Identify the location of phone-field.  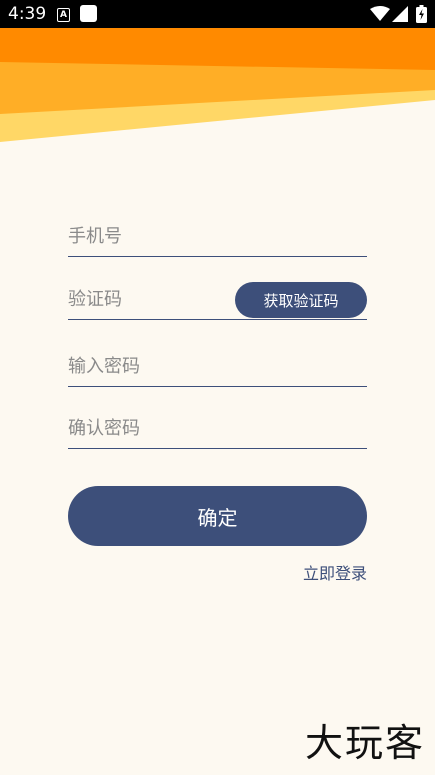
(217, 236).